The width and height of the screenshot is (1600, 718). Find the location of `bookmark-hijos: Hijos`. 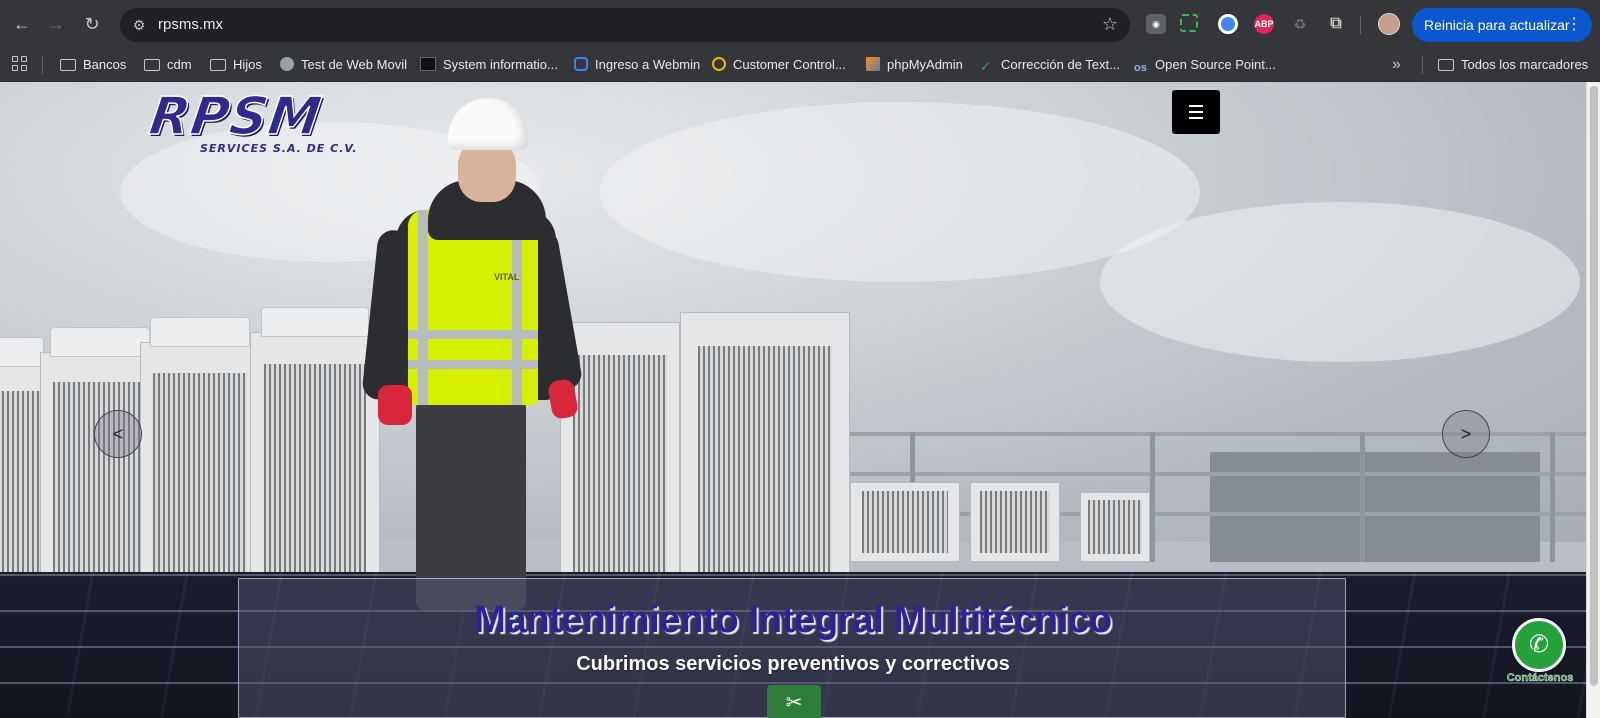

bookmark-hijos: Hijos is located at coordinates (236, 65).